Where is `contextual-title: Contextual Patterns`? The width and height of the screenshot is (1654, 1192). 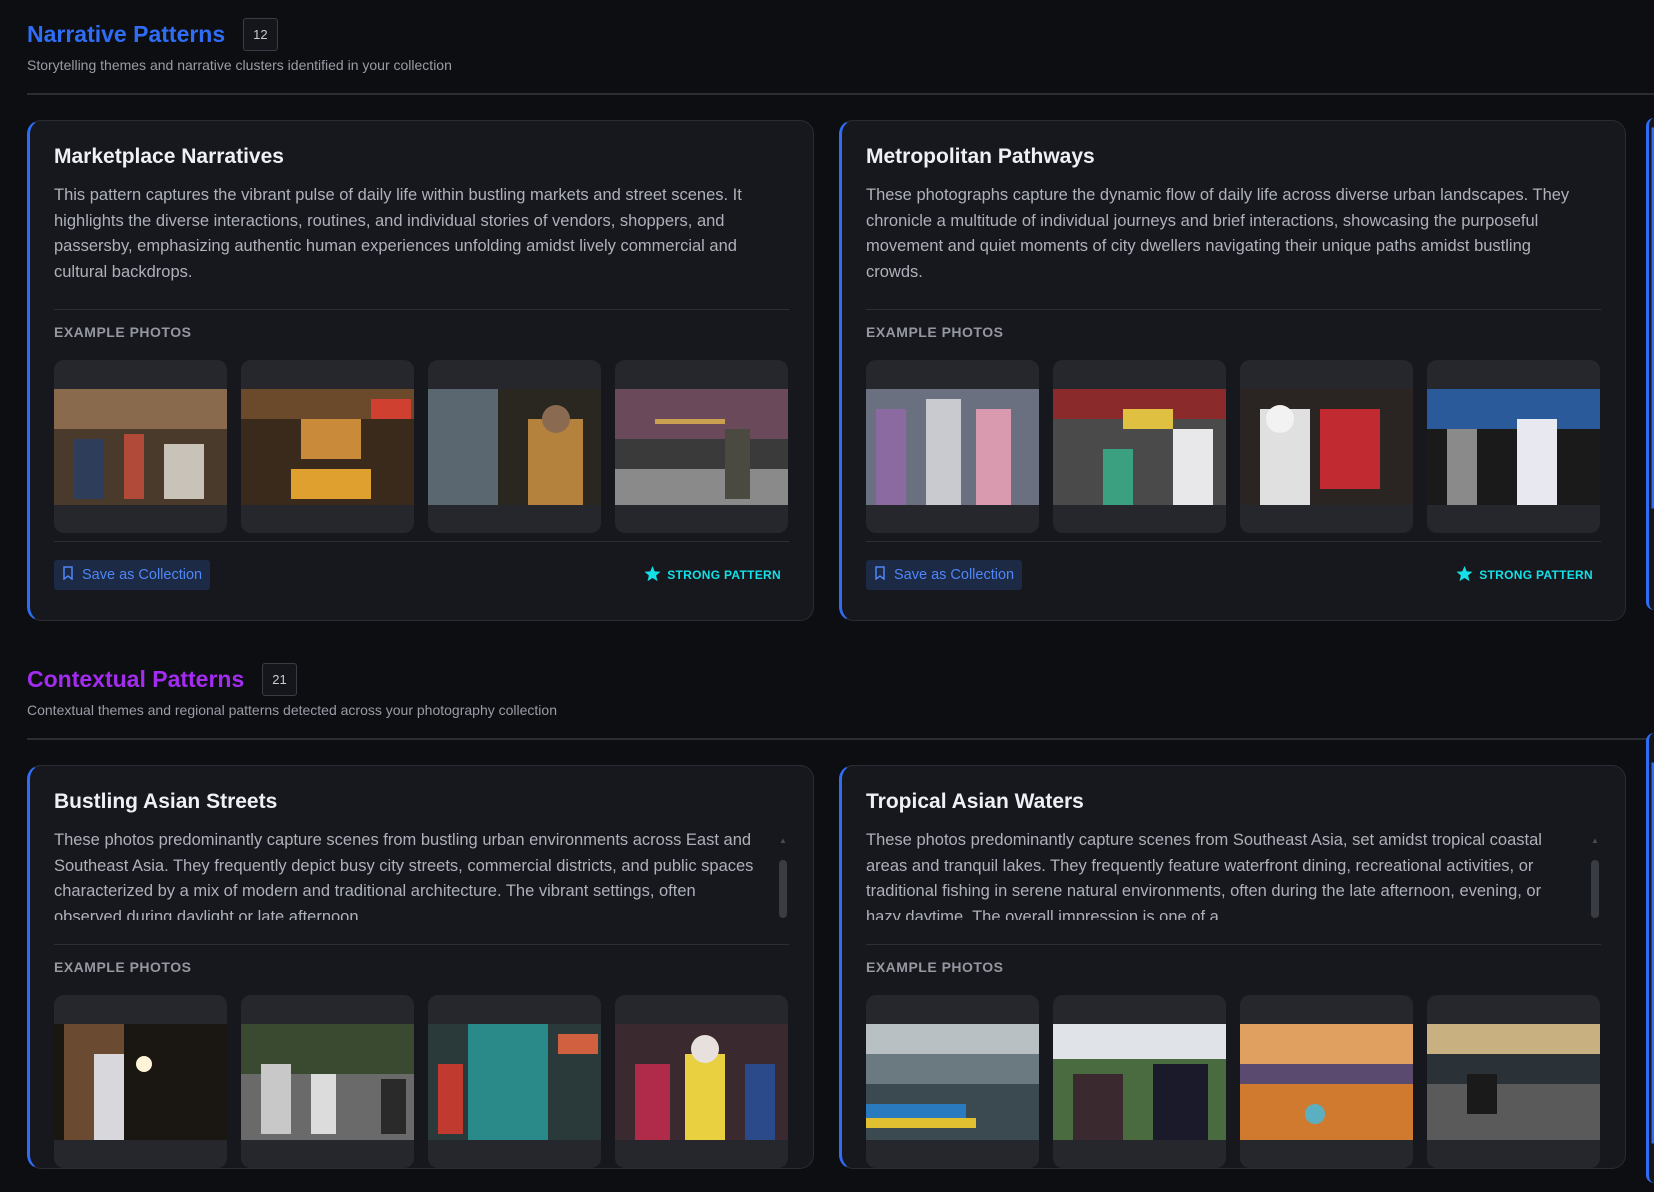 contextual-title: Contextual Patterns is located at coordinates (136, 679).